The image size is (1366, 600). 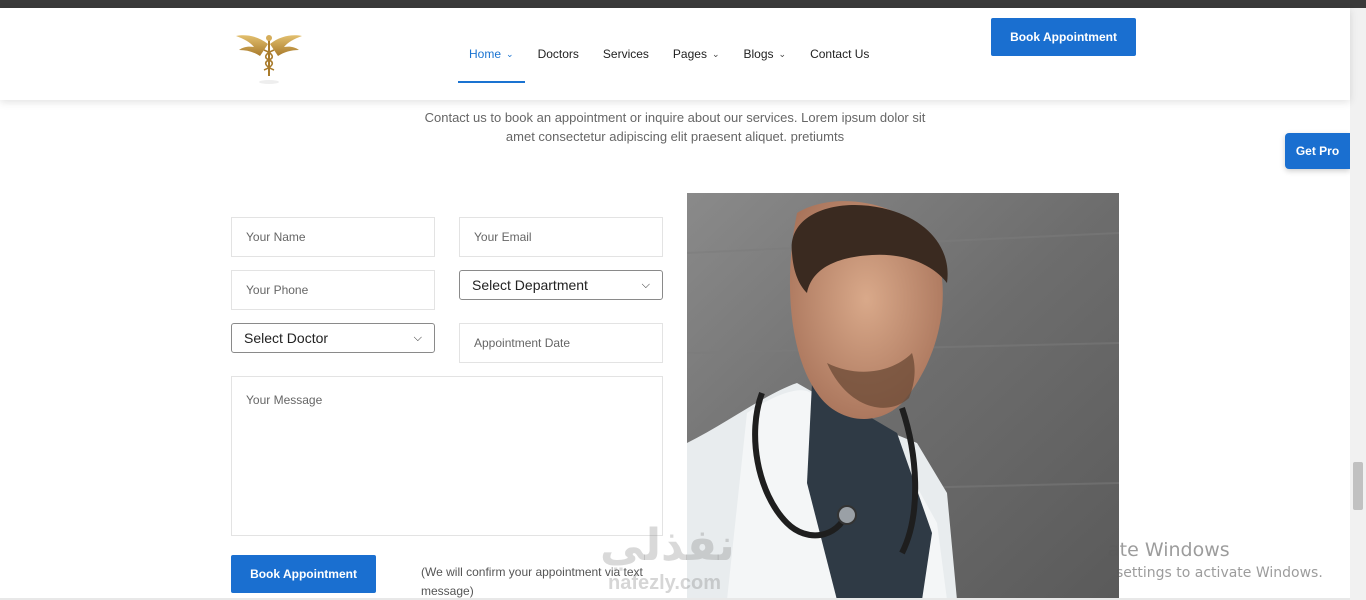 What do you see at coordinates (303, 574) in the screenshot?
I see `form-book-appointment-button: Book Appointment` at bounding box center [303, 574].